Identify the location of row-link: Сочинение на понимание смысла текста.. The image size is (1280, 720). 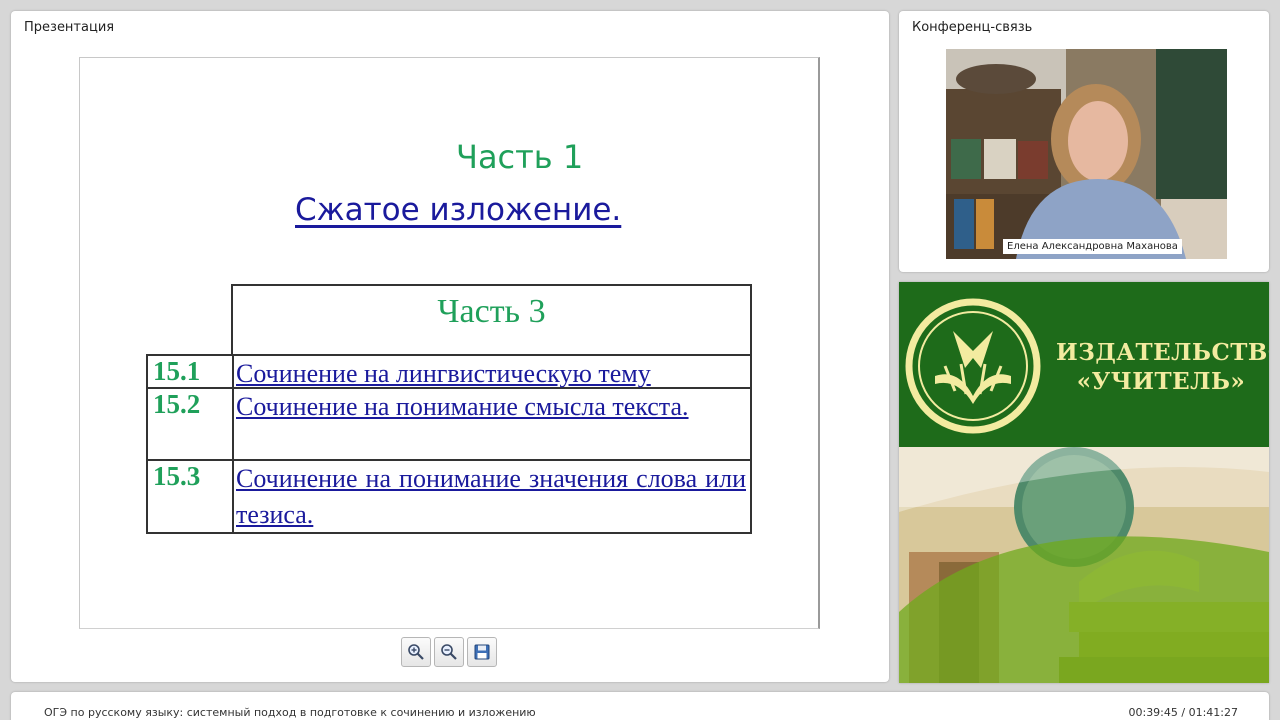
(491, 407).